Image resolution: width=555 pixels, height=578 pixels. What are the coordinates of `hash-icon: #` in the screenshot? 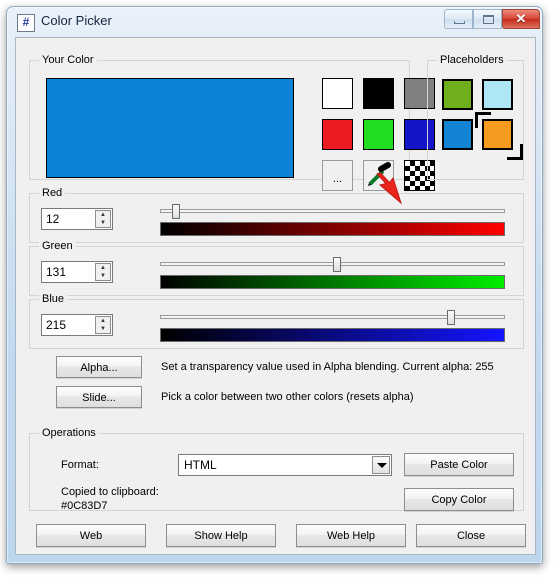 It's located at (26, 23).